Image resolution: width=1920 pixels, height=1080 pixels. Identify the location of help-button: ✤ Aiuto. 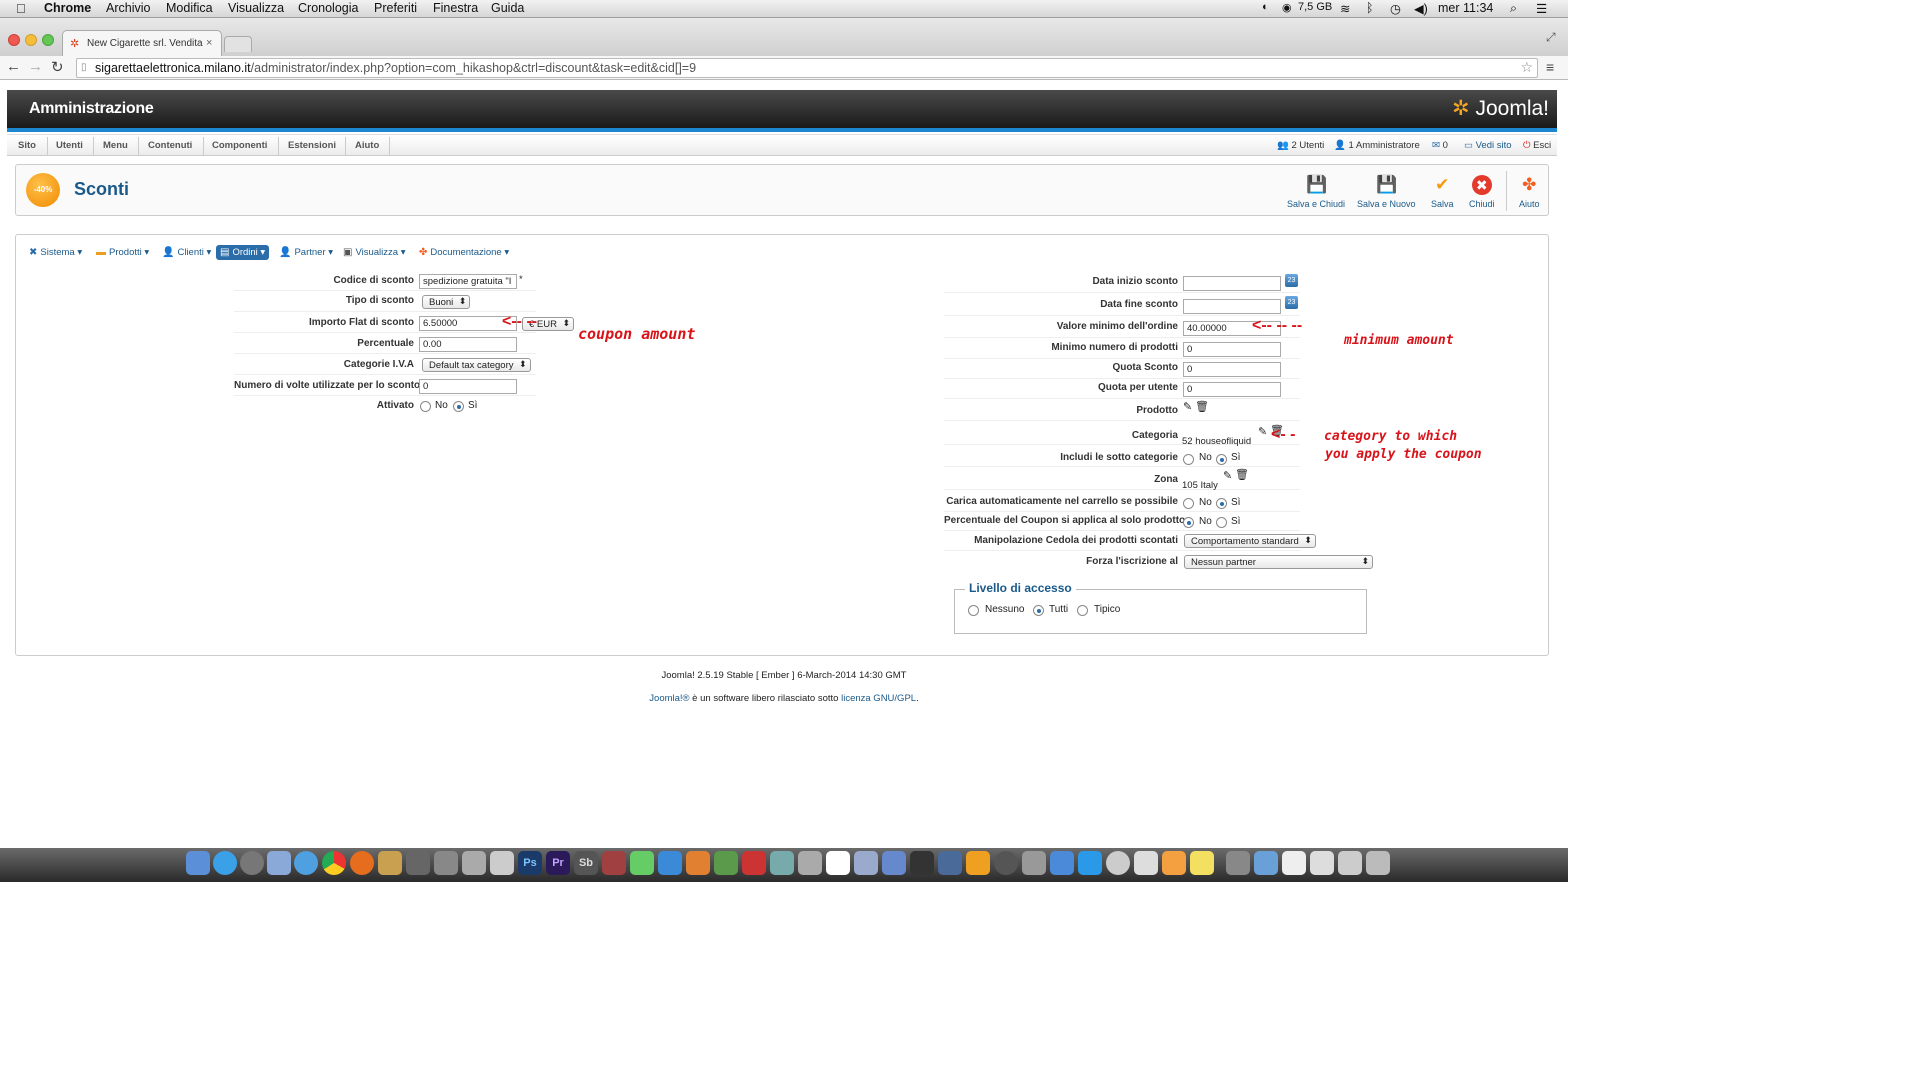
(1529, 192).